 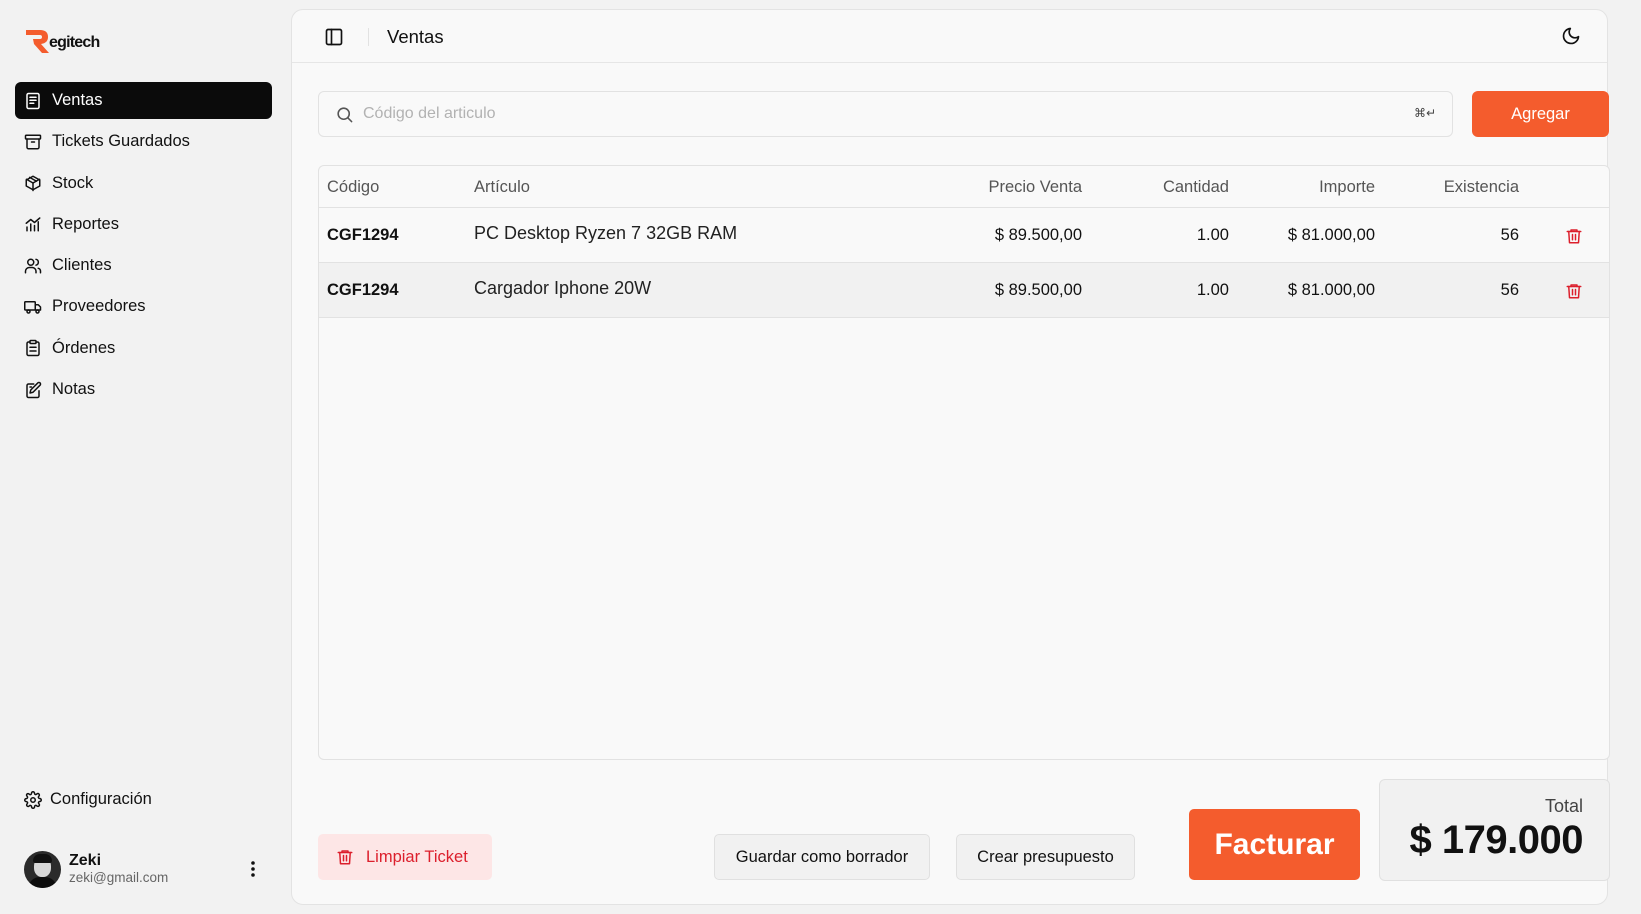 I want to click on create-budget-button: Crear presupuesto, so click(x=1045, y=857).